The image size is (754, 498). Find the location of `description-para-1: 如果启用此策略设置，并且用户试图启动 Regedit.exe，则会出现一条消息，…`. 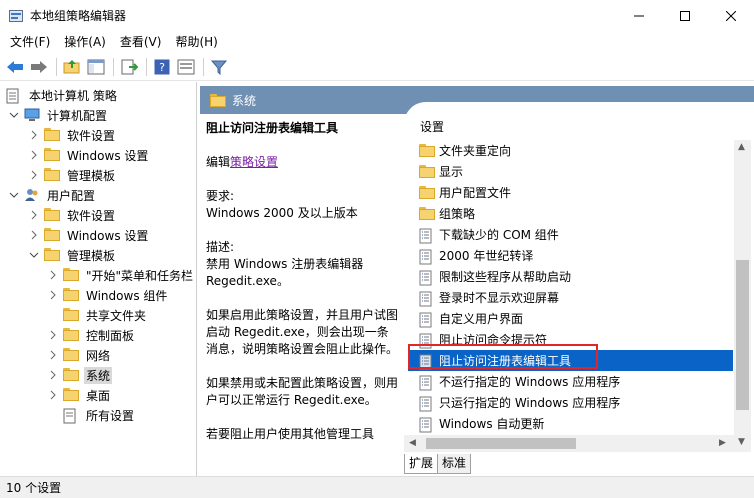

description-para-1: 如果启用此策略设置，并且用户试图启动 Regedit.exe，则会出现一条消息，… is located at coordinates (302, 332).